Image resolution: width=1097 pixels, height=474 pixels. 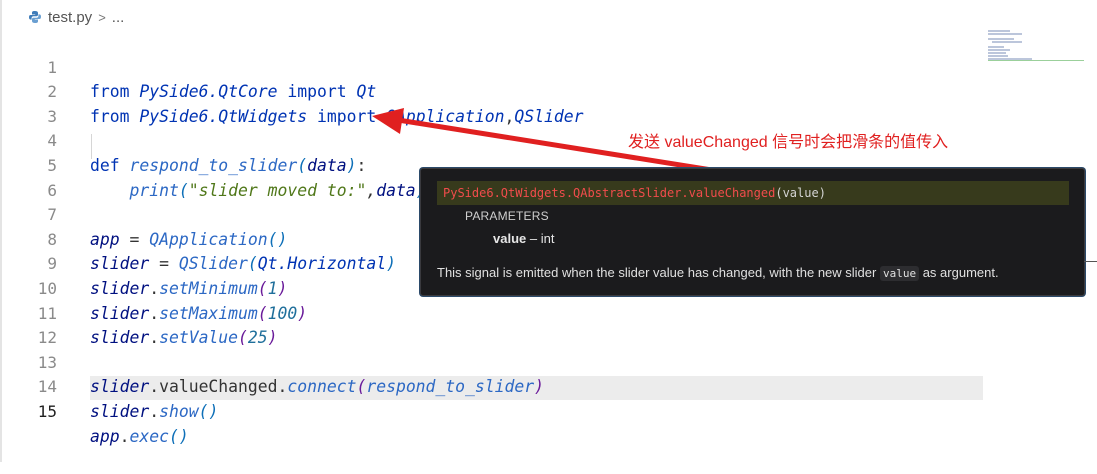 I want to click on hover-params-heading: PARAMETERS, so click(x=507, y=216).